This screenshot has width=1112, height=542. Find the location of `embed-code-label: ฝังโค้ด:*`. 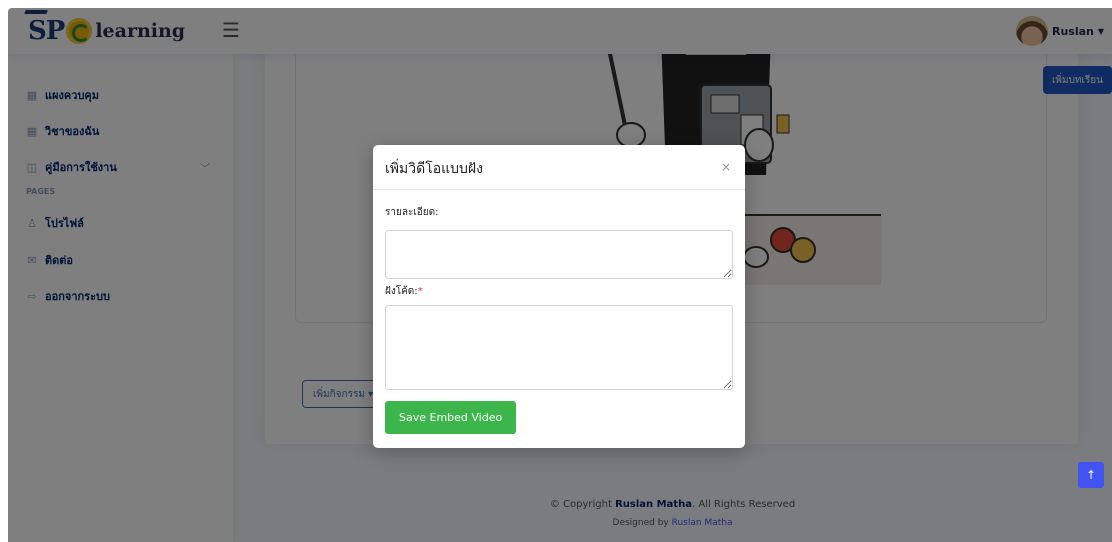

embed-code-label: ฝังโค้ด:* is located at coordinates (404, 291).